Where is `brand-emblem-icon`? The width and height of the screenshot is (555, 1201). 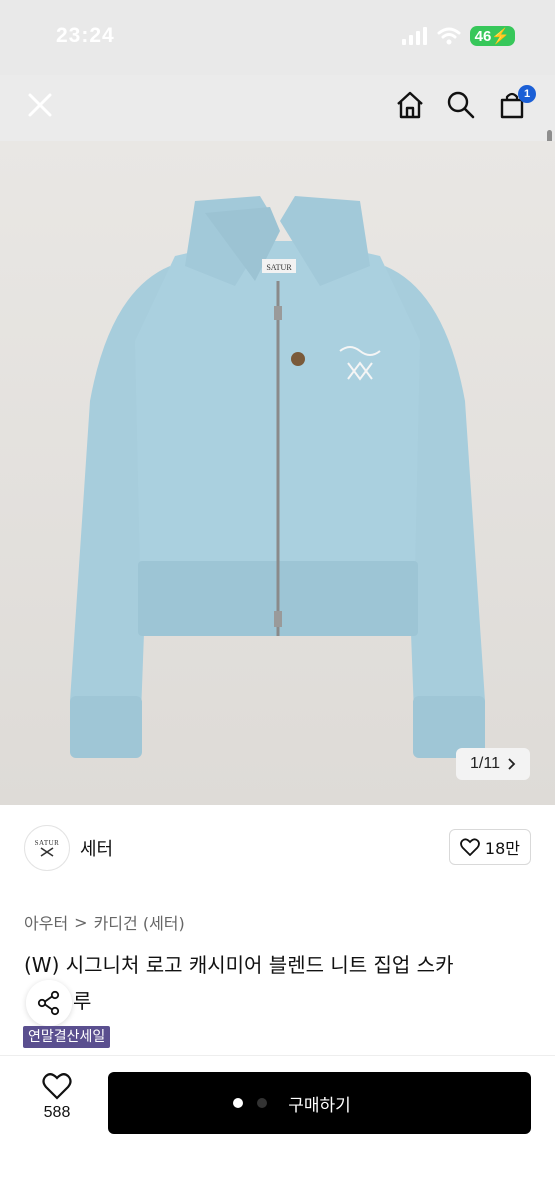
brand-emblem-icon is located at coordinates (47, 852).